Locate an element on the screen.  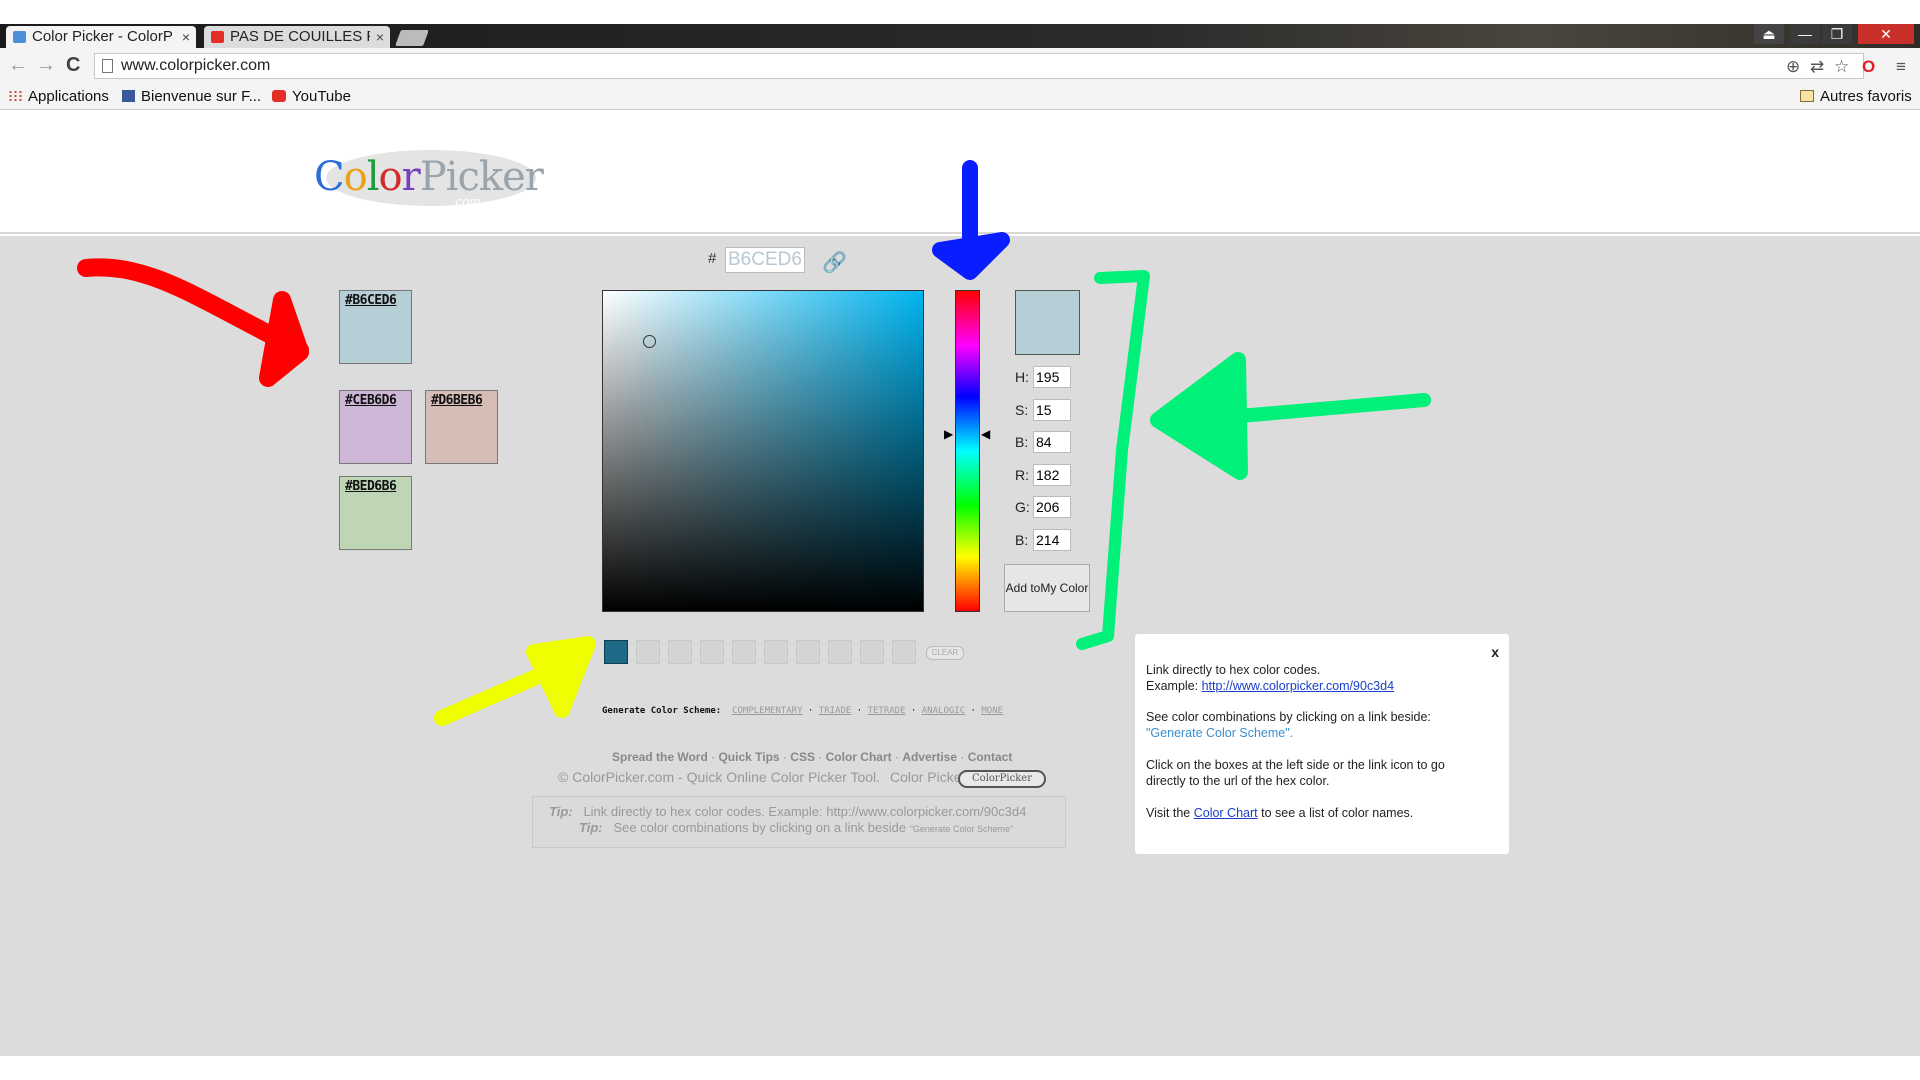
bottom-margin is located at coordinates (960, 1068).